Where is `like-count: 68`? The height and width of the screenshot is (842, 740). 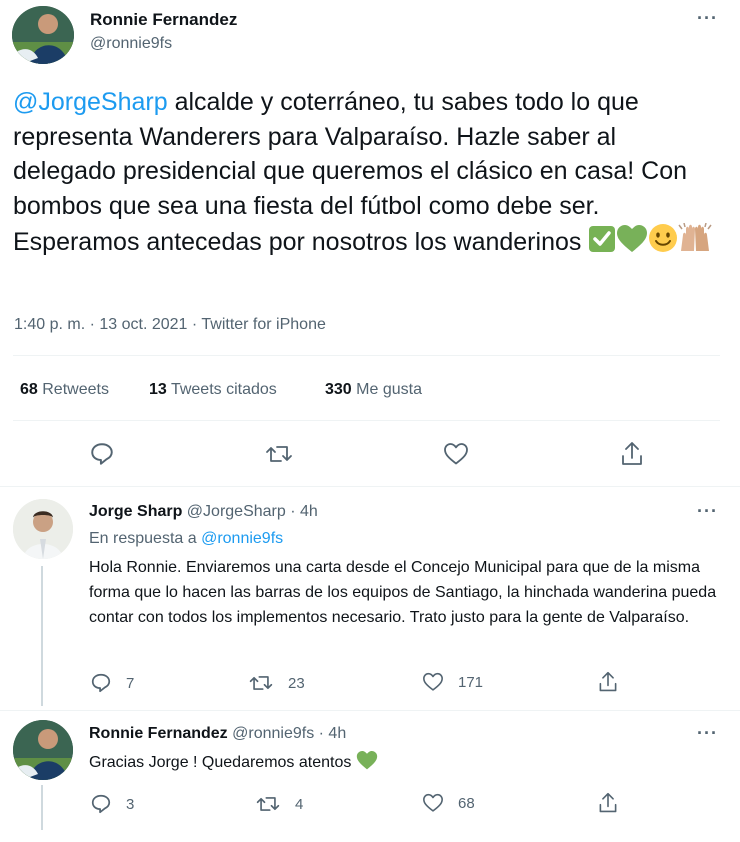
like-count: 68 is located at coordinates (466, 803).